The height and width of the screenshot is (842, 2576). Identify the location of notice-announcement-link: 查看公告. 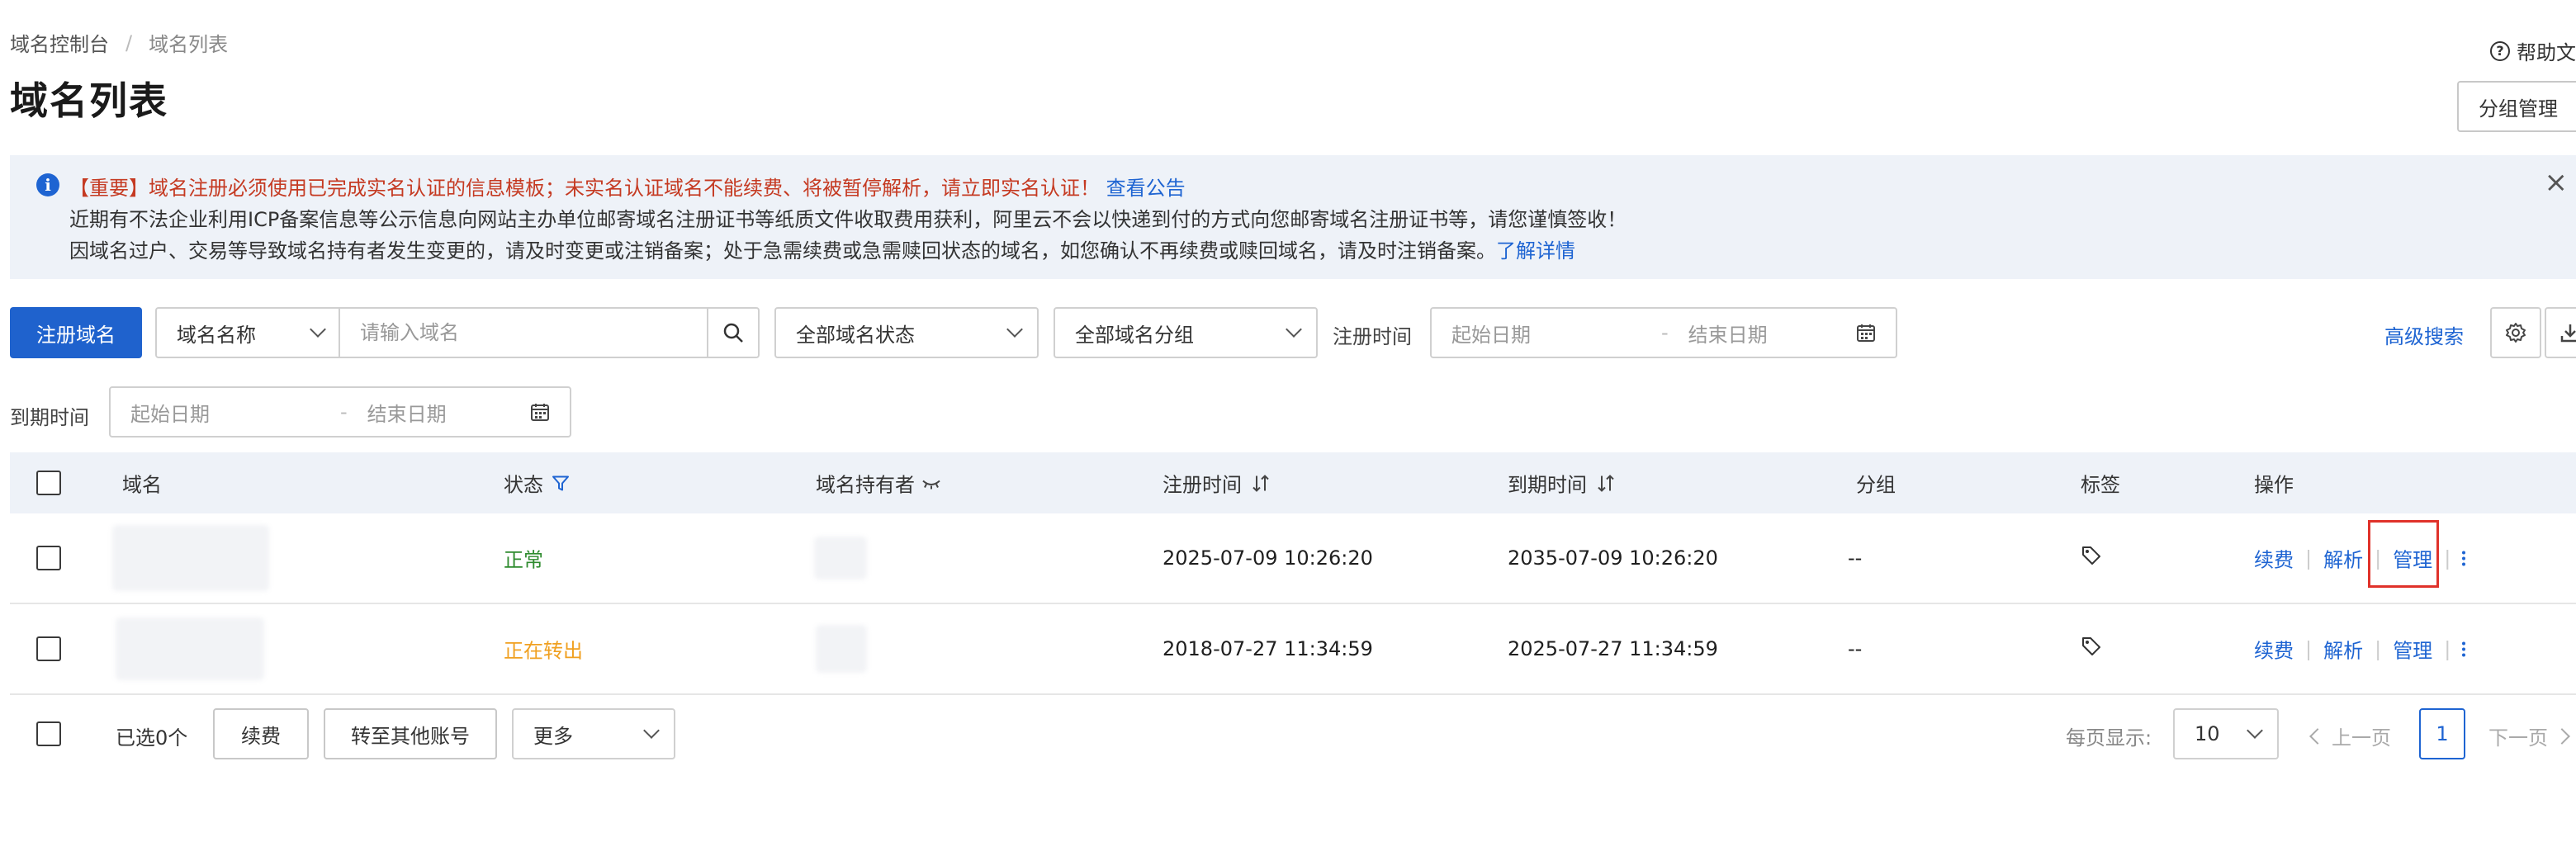
(1146, 188).